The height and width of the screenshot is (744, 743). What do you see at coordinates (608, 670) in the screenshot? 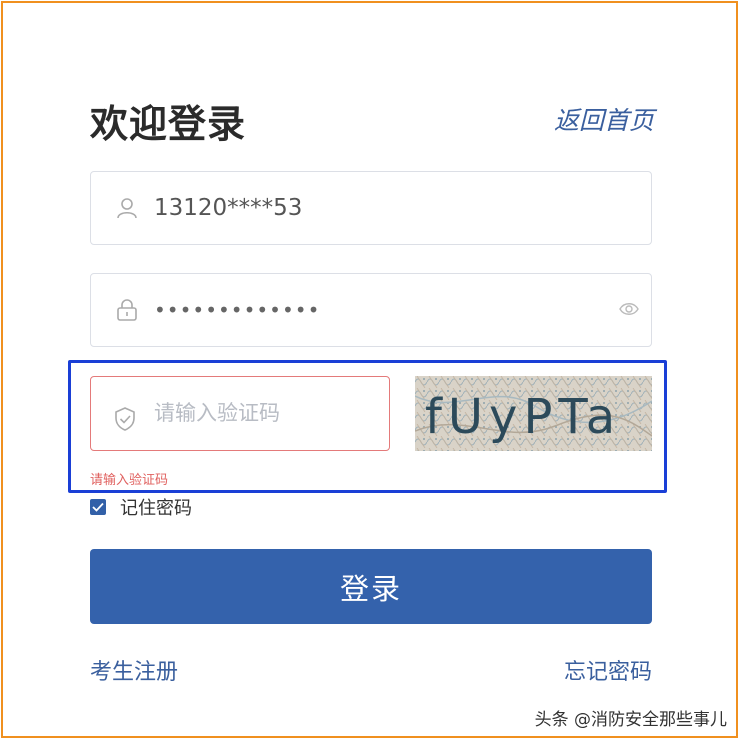
I see `forgot-password-link: 忘记密码` at bounding box center [608, 670].